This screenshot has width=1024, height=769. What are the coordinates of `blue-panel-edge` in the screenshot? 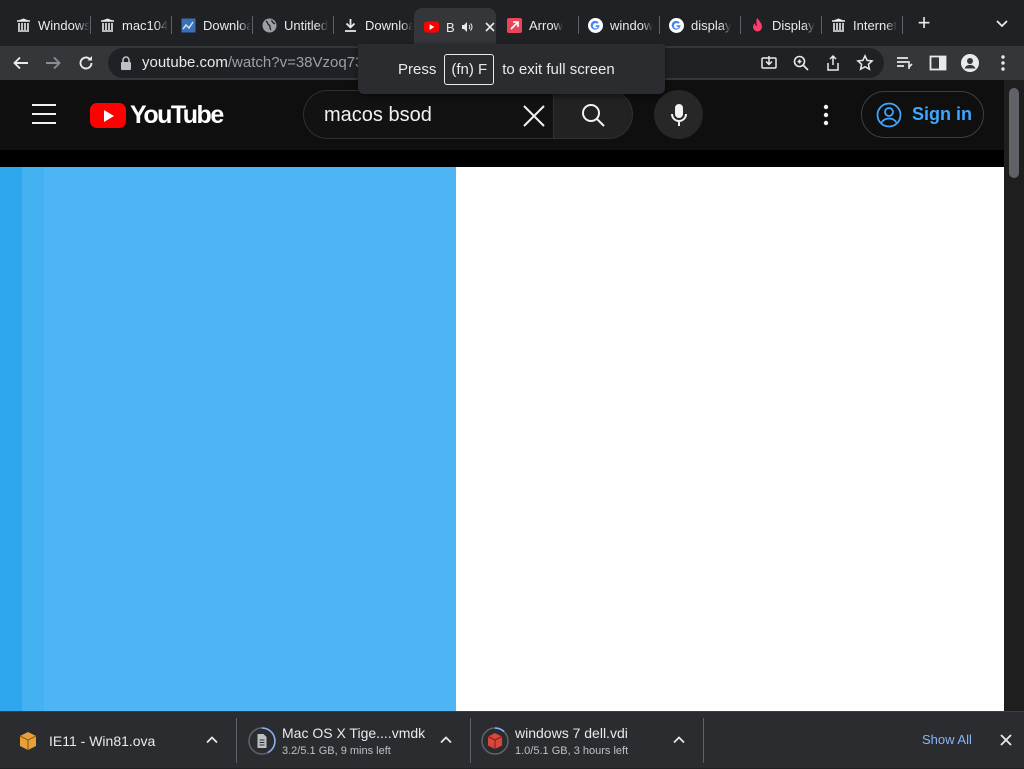 It's located at (11, 439).